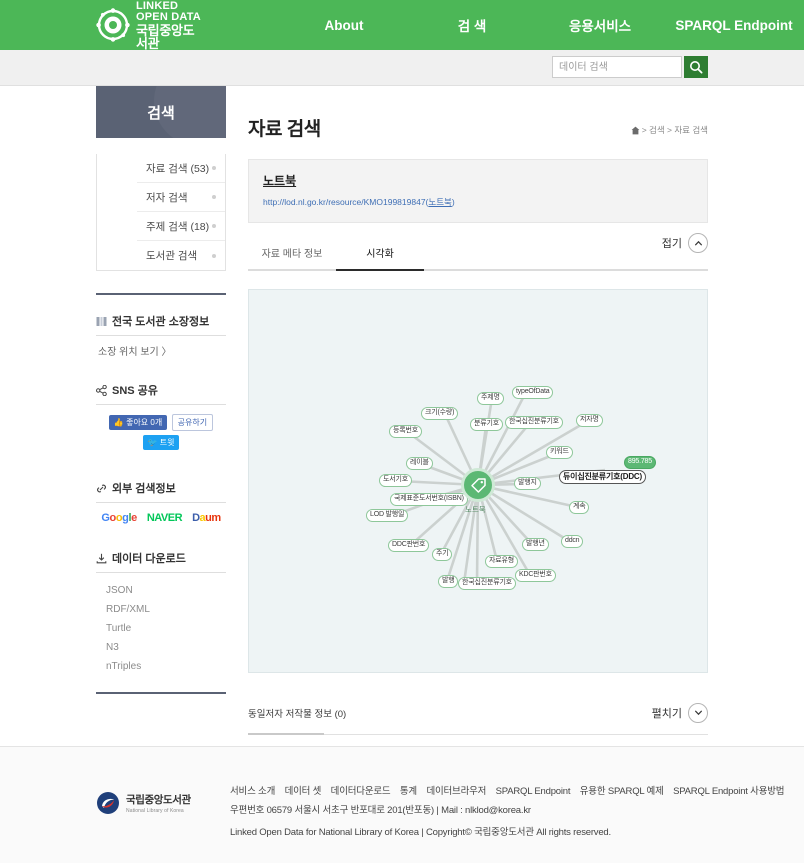 The height and width of the screenshot is (863, 804). What do you see at coordinates (534, 422) in the screenshot?
I see `graph-node-kdc-top: 한국십진분류기호` at bounding box center [534, 422].